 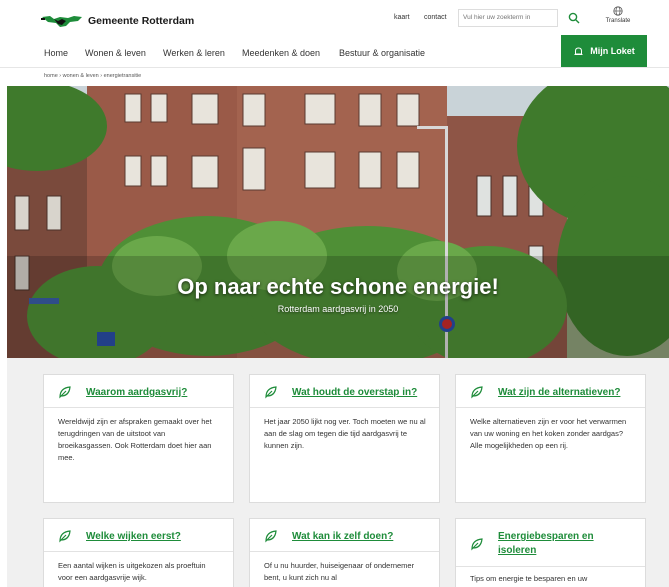 I want to click on logo: Gemeente Rotterdam, so click(x=117, y=21).